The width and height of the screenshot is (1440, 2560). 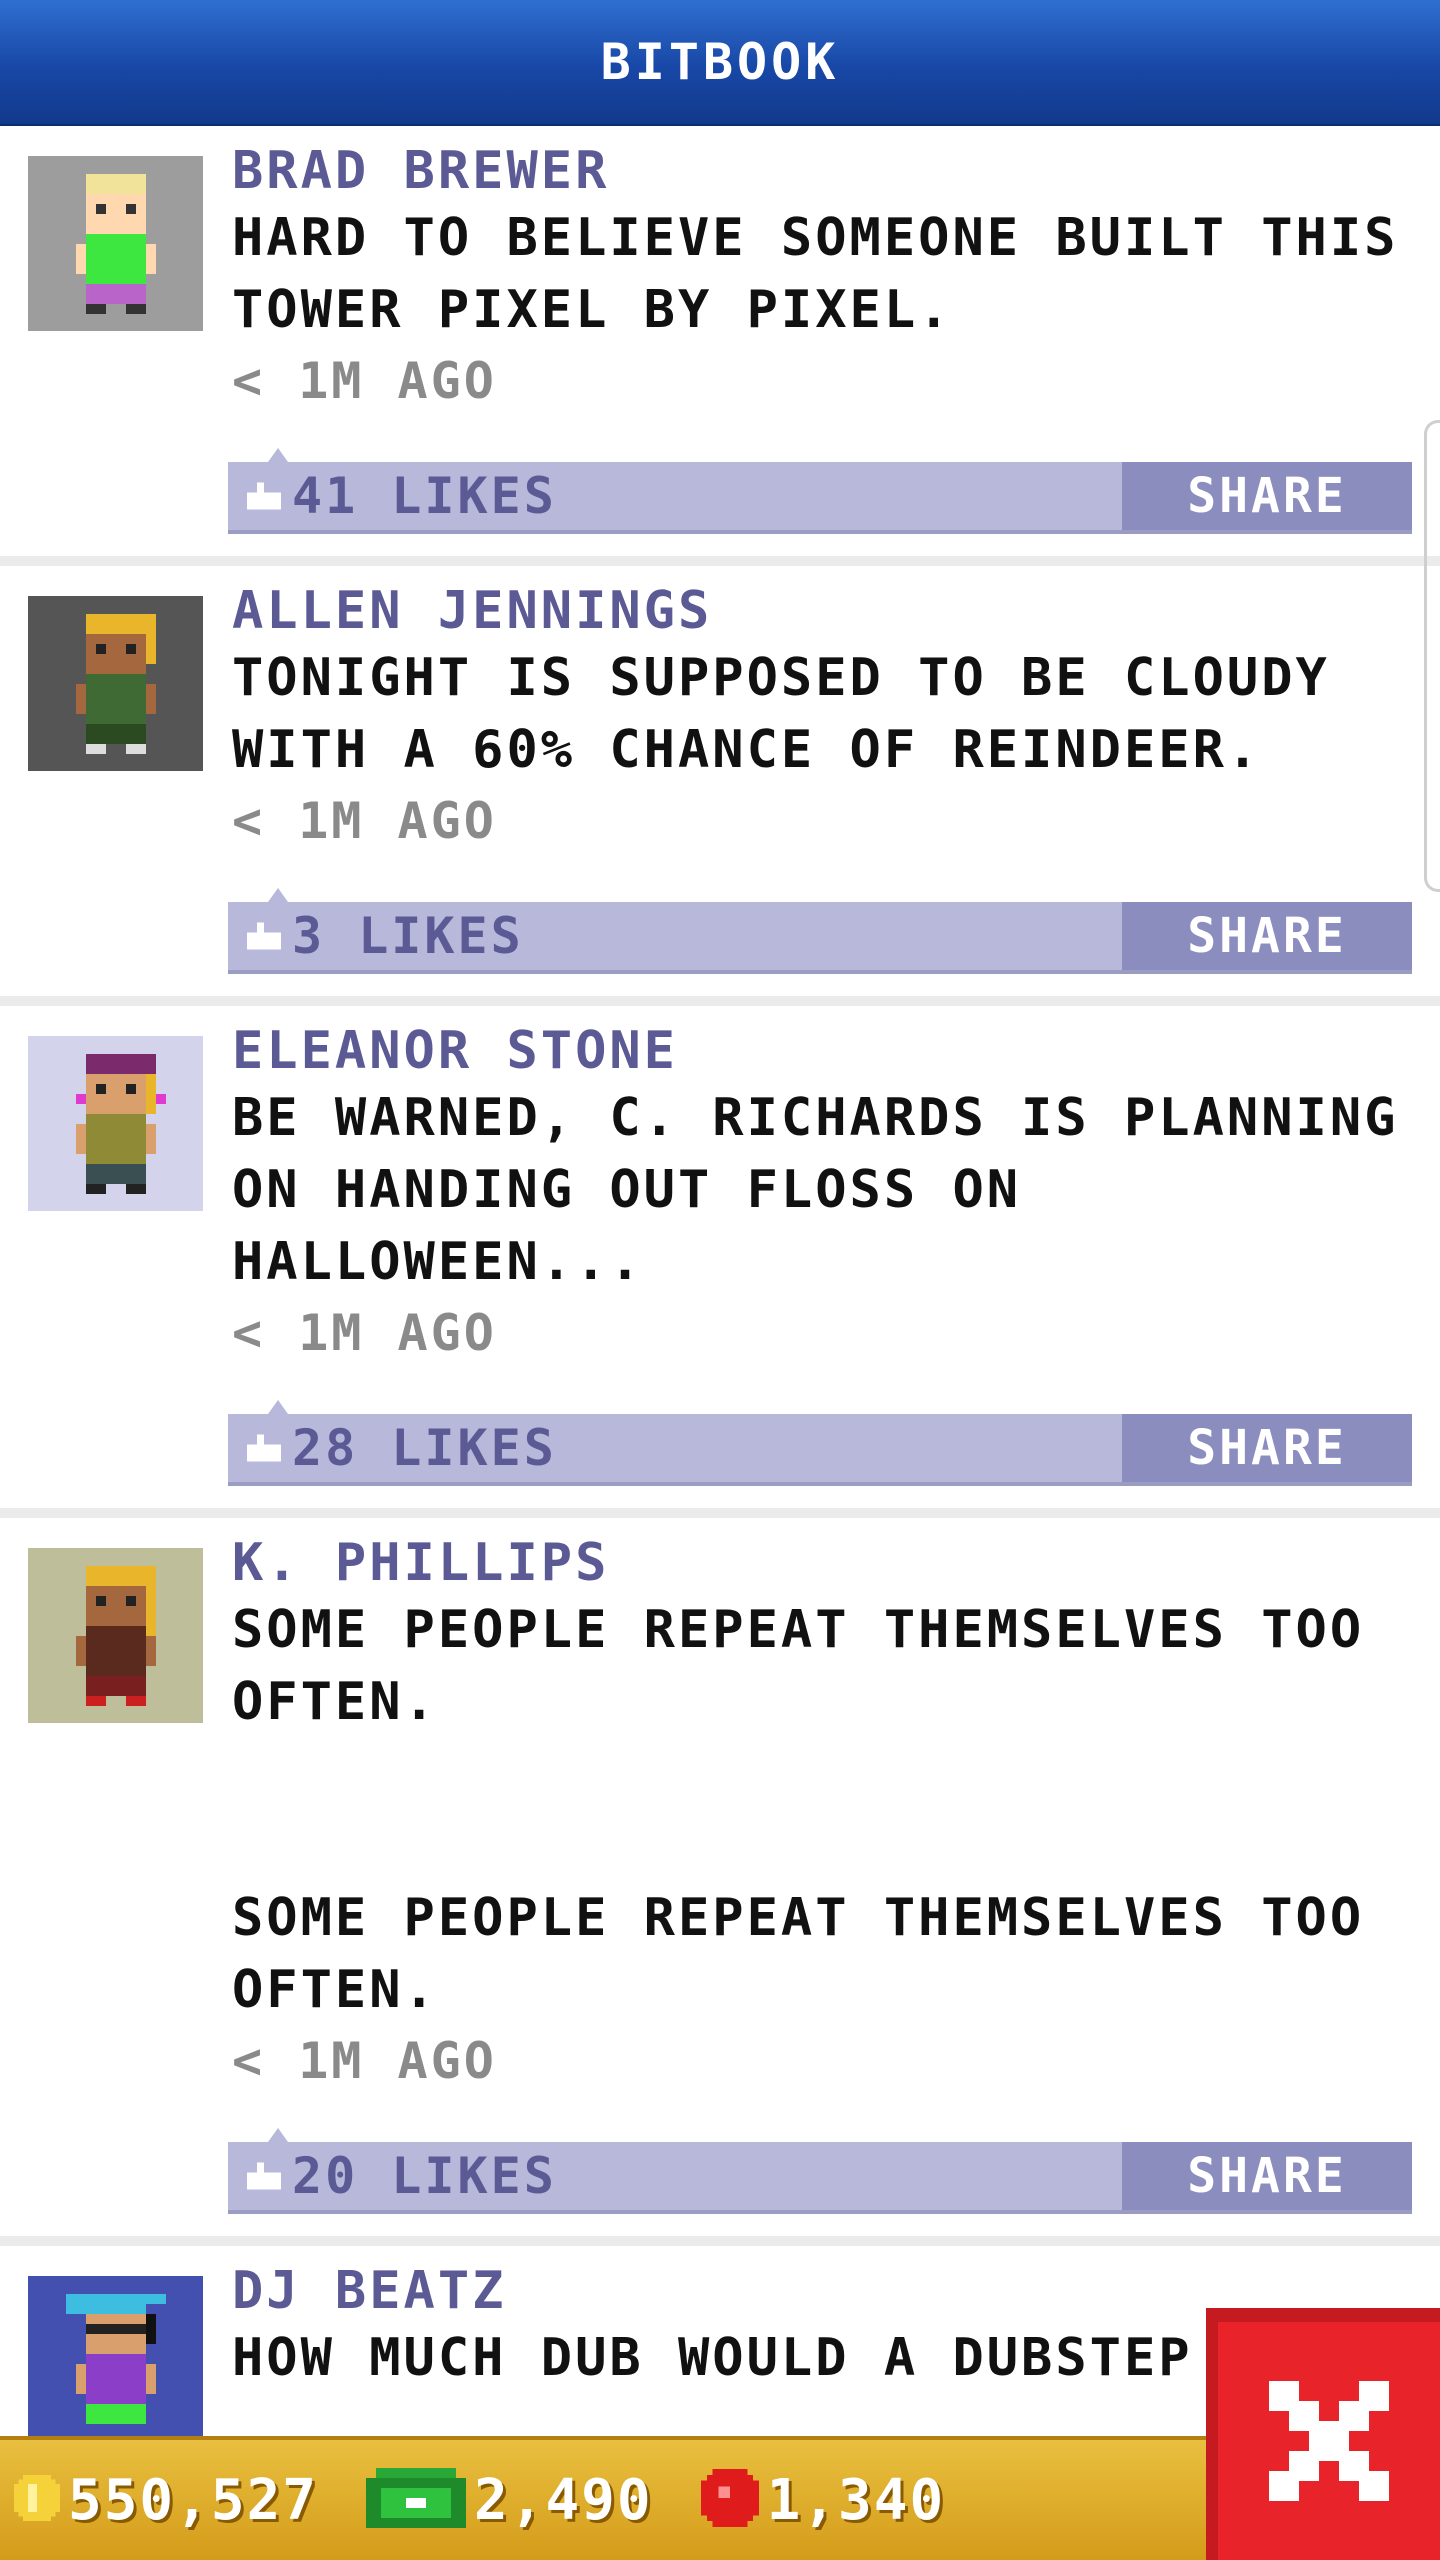 I want to click on coin-icon, so click(x=37, y=2500).